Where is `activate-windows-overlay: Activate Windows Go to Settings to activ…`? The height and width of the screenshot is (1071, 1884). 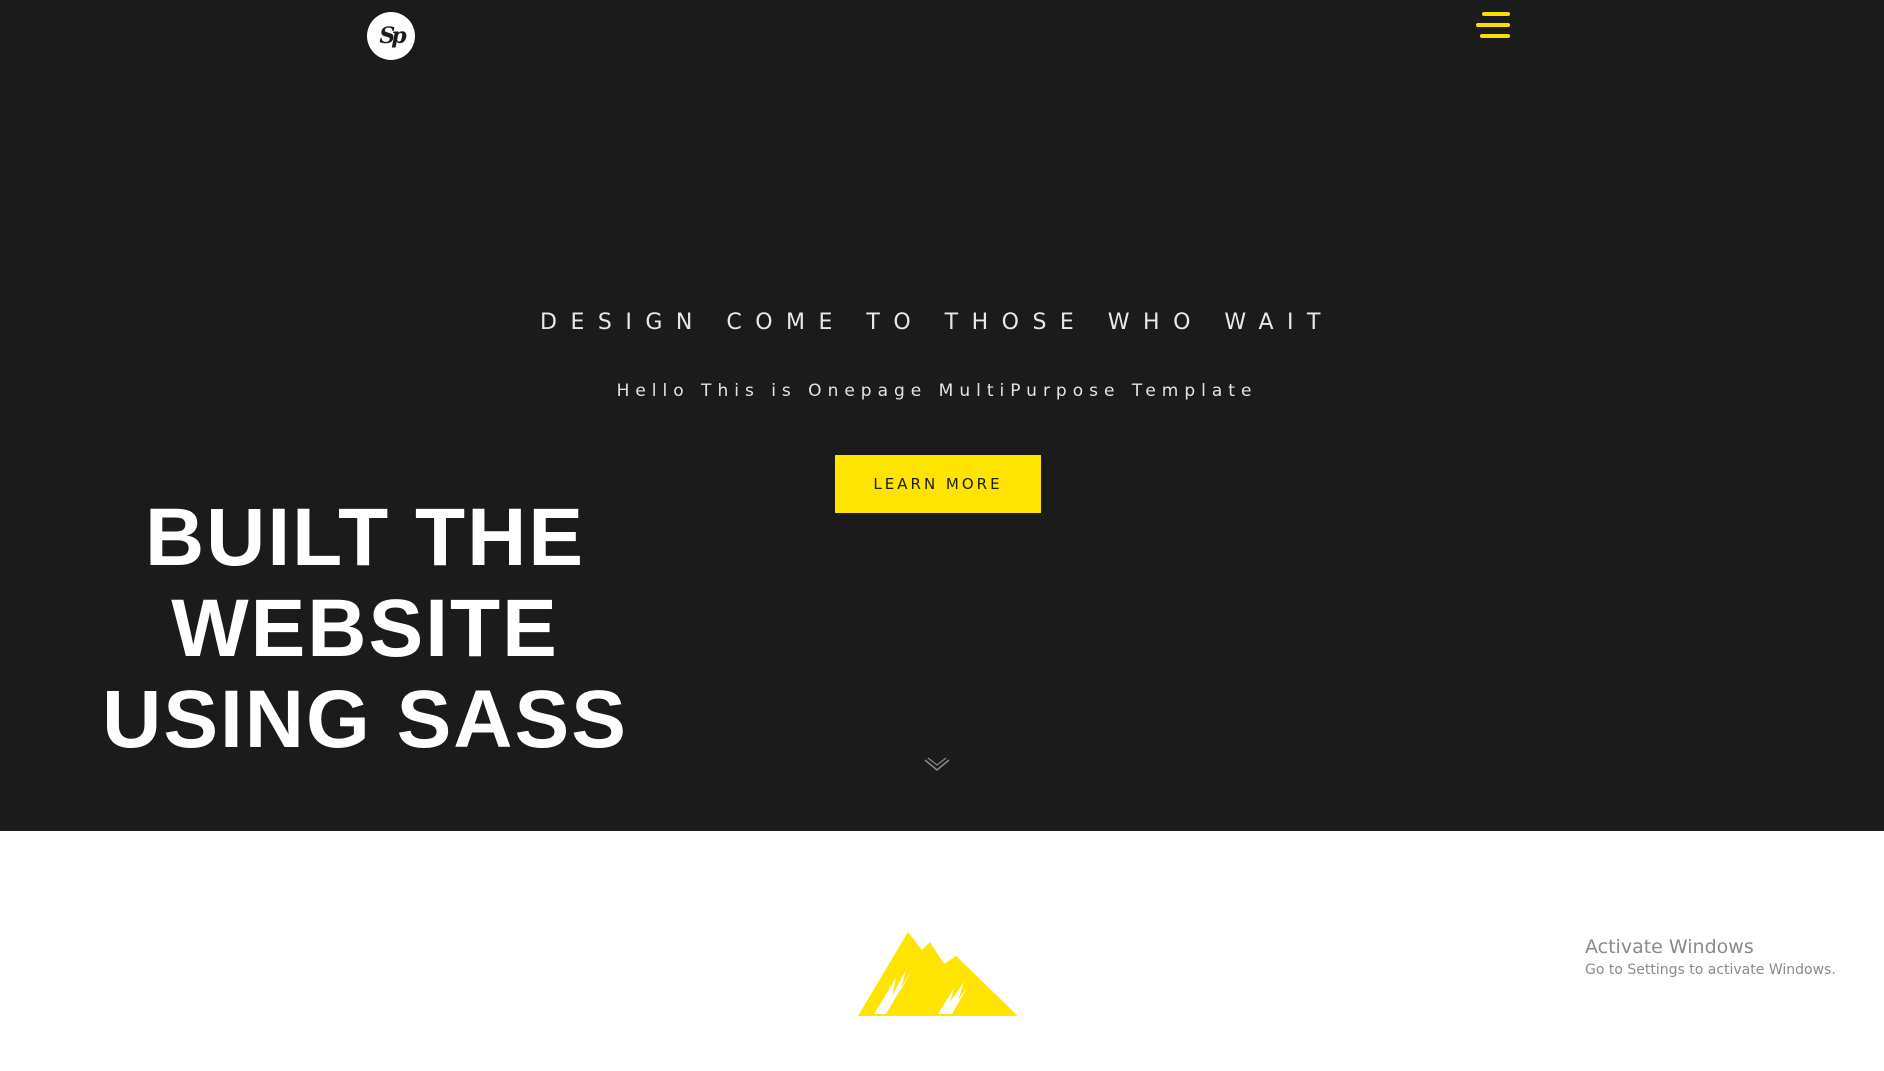 activate-windows-overlay: Activate Windows Go to Settings to activ… is located at coordinates (1710, 957).